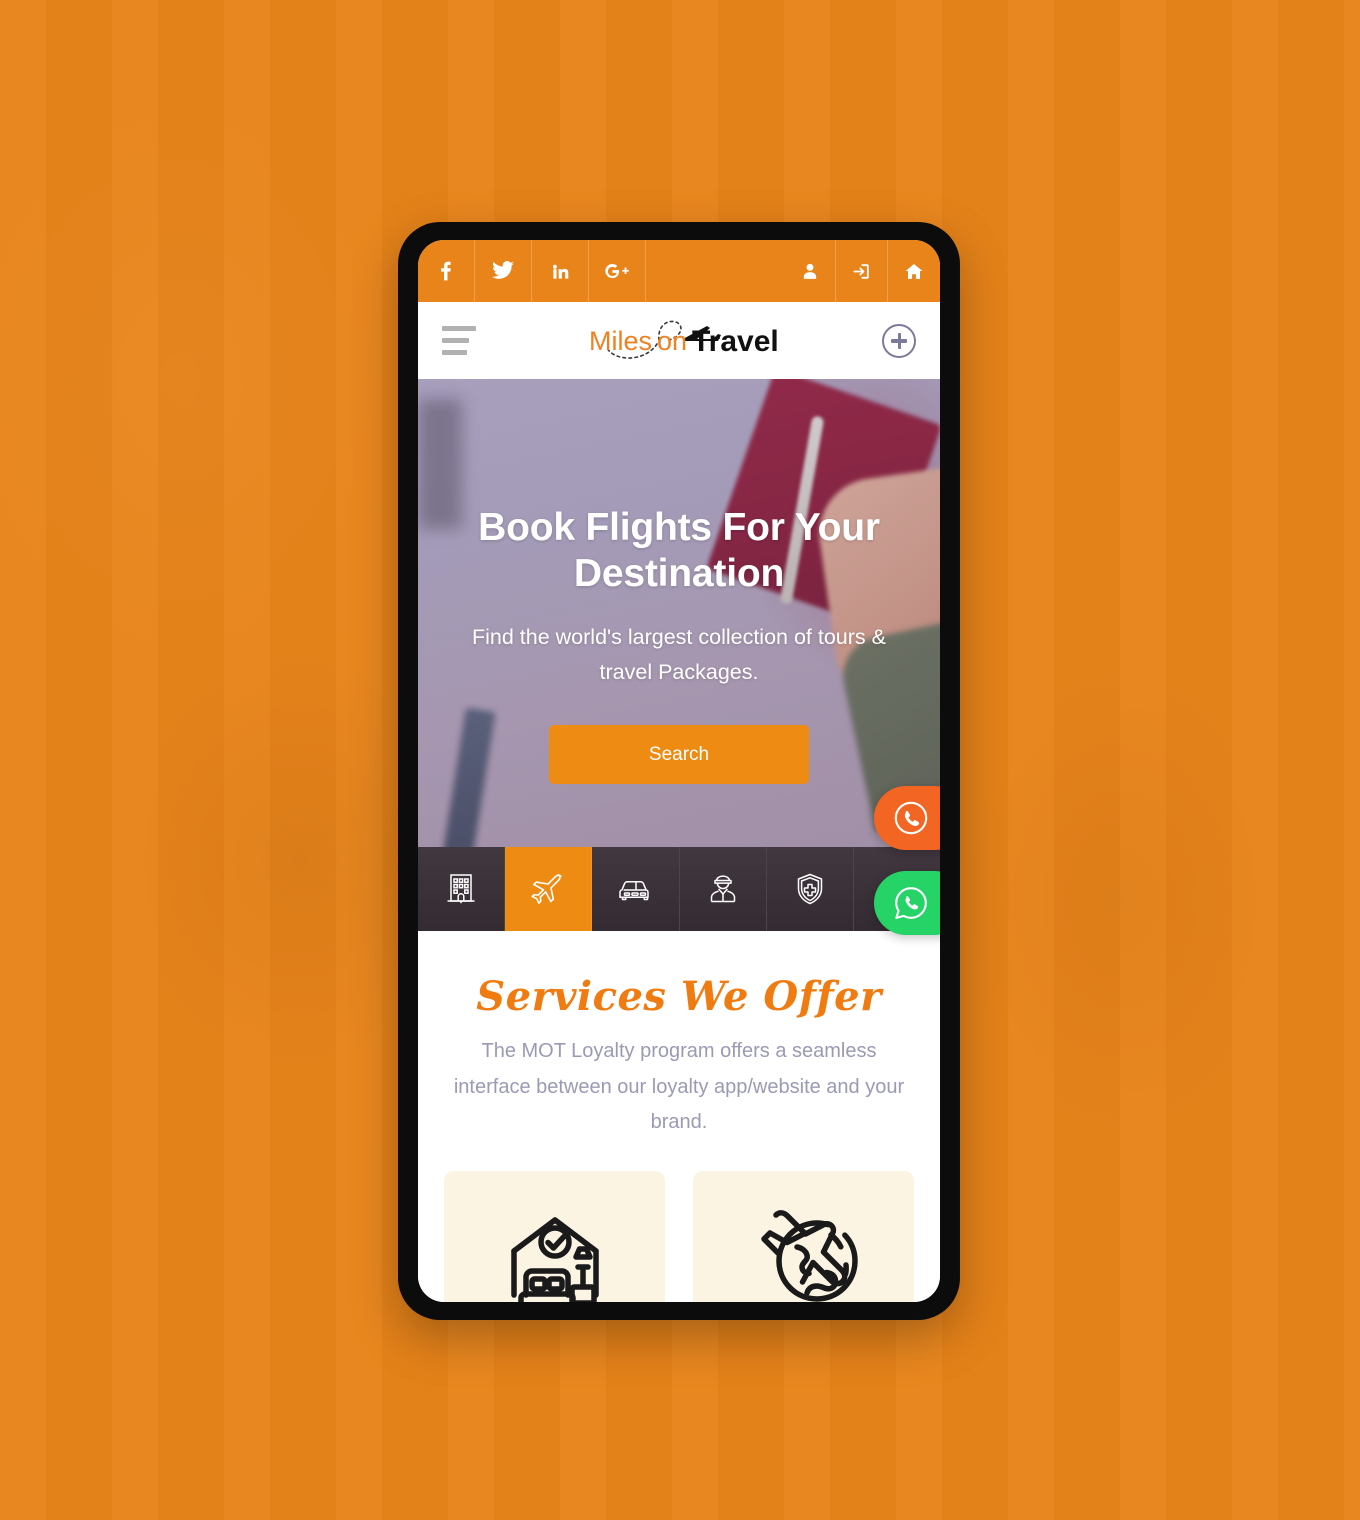 The height and width of the screenshot is (1520, 1360). What do you see at coordinates (911, 903) in the screenshot?
I see `whatsapp-icon` at bounding box center [911, 903].